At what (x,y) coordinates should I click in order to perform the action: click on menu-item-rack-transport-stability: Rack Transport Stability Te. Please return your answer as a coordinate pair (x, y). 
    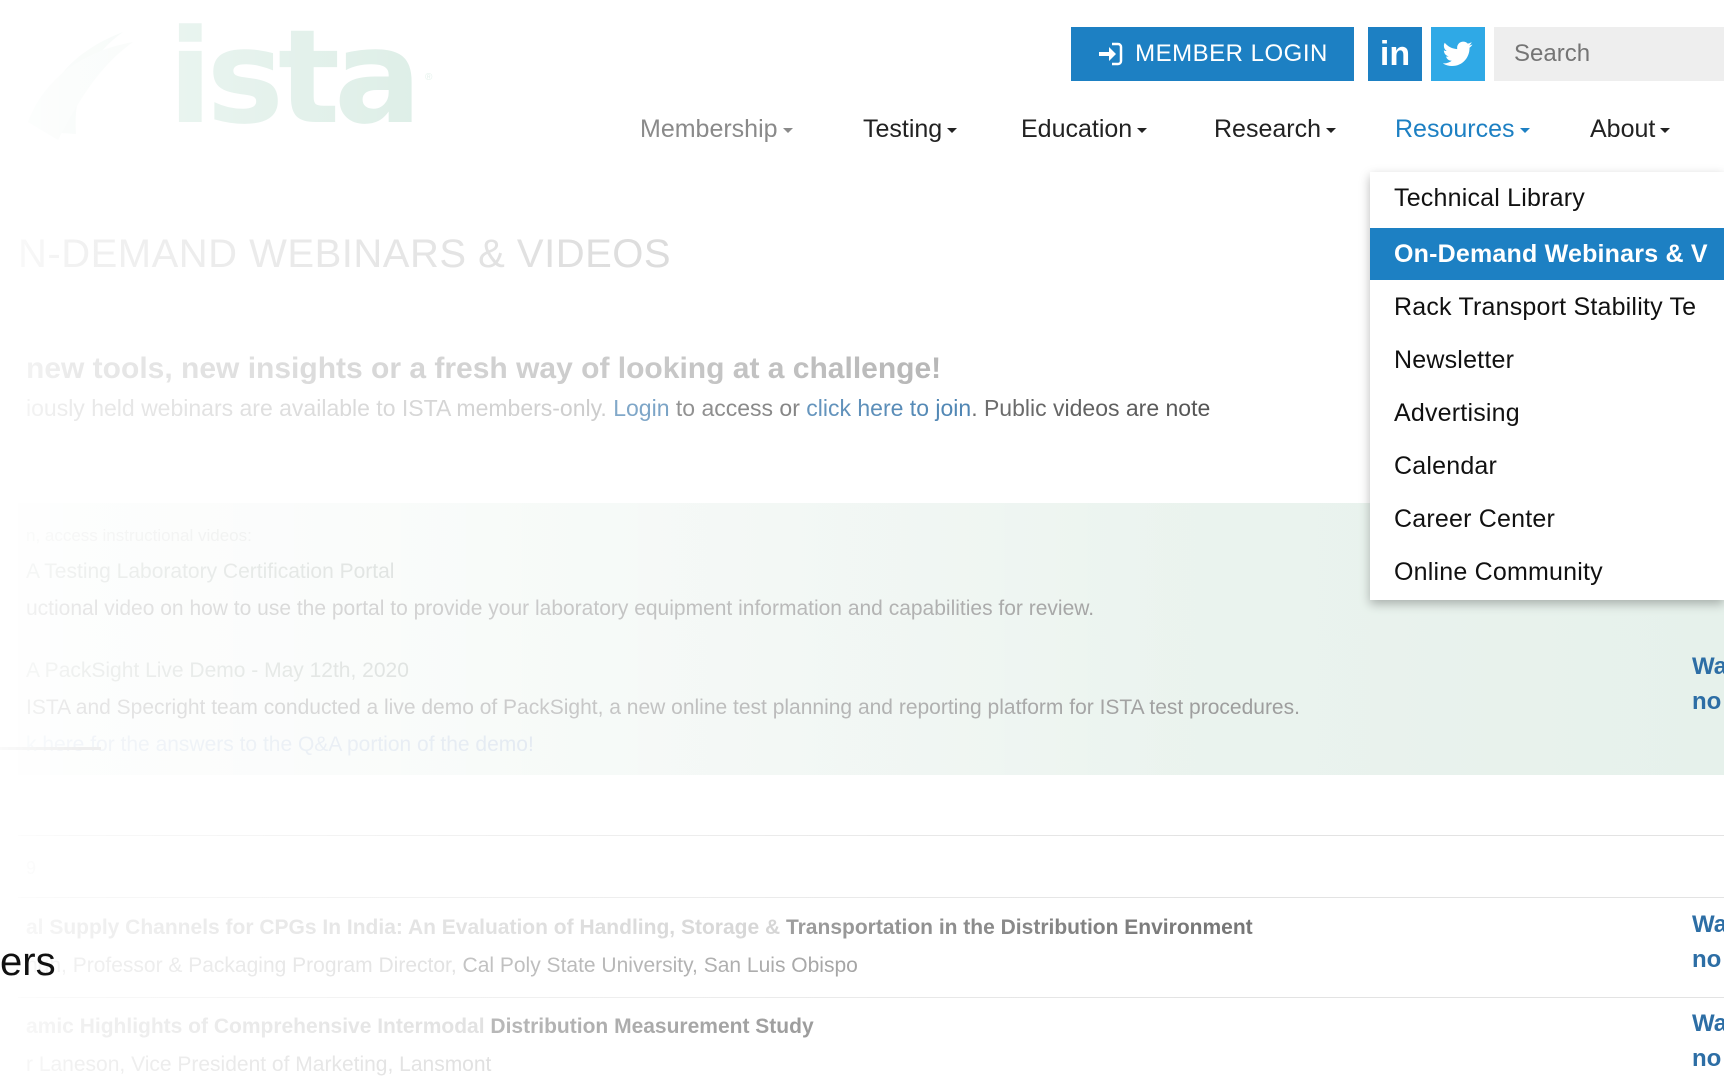
    Looking at the image, I should click on (1547, 307).